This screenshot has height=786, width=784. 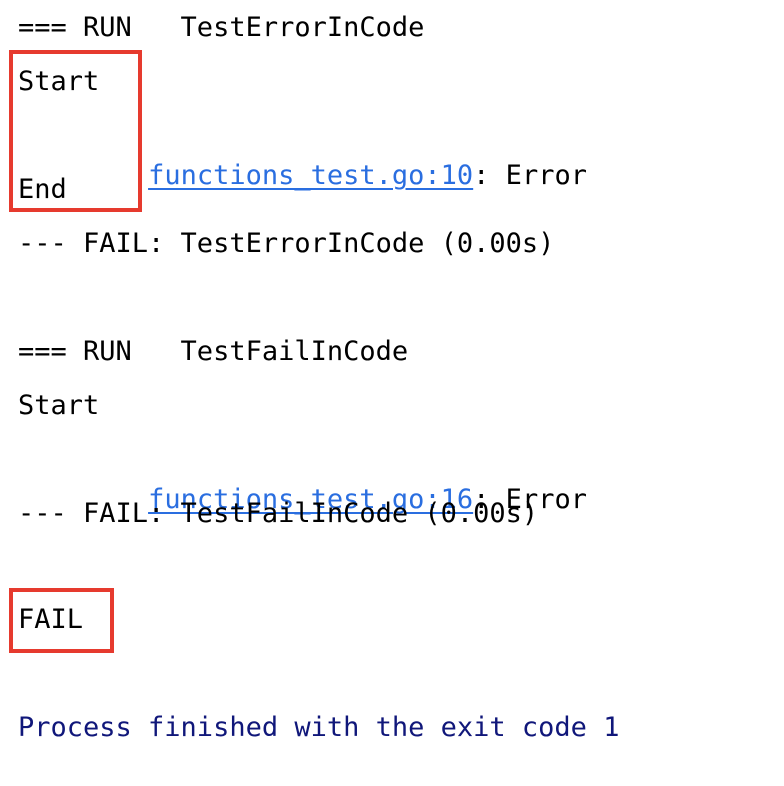 What do you see at coordinates (59, 405) in the screenshot?
I see `console-line-start-2: Start` at bounding box center [59, 405].